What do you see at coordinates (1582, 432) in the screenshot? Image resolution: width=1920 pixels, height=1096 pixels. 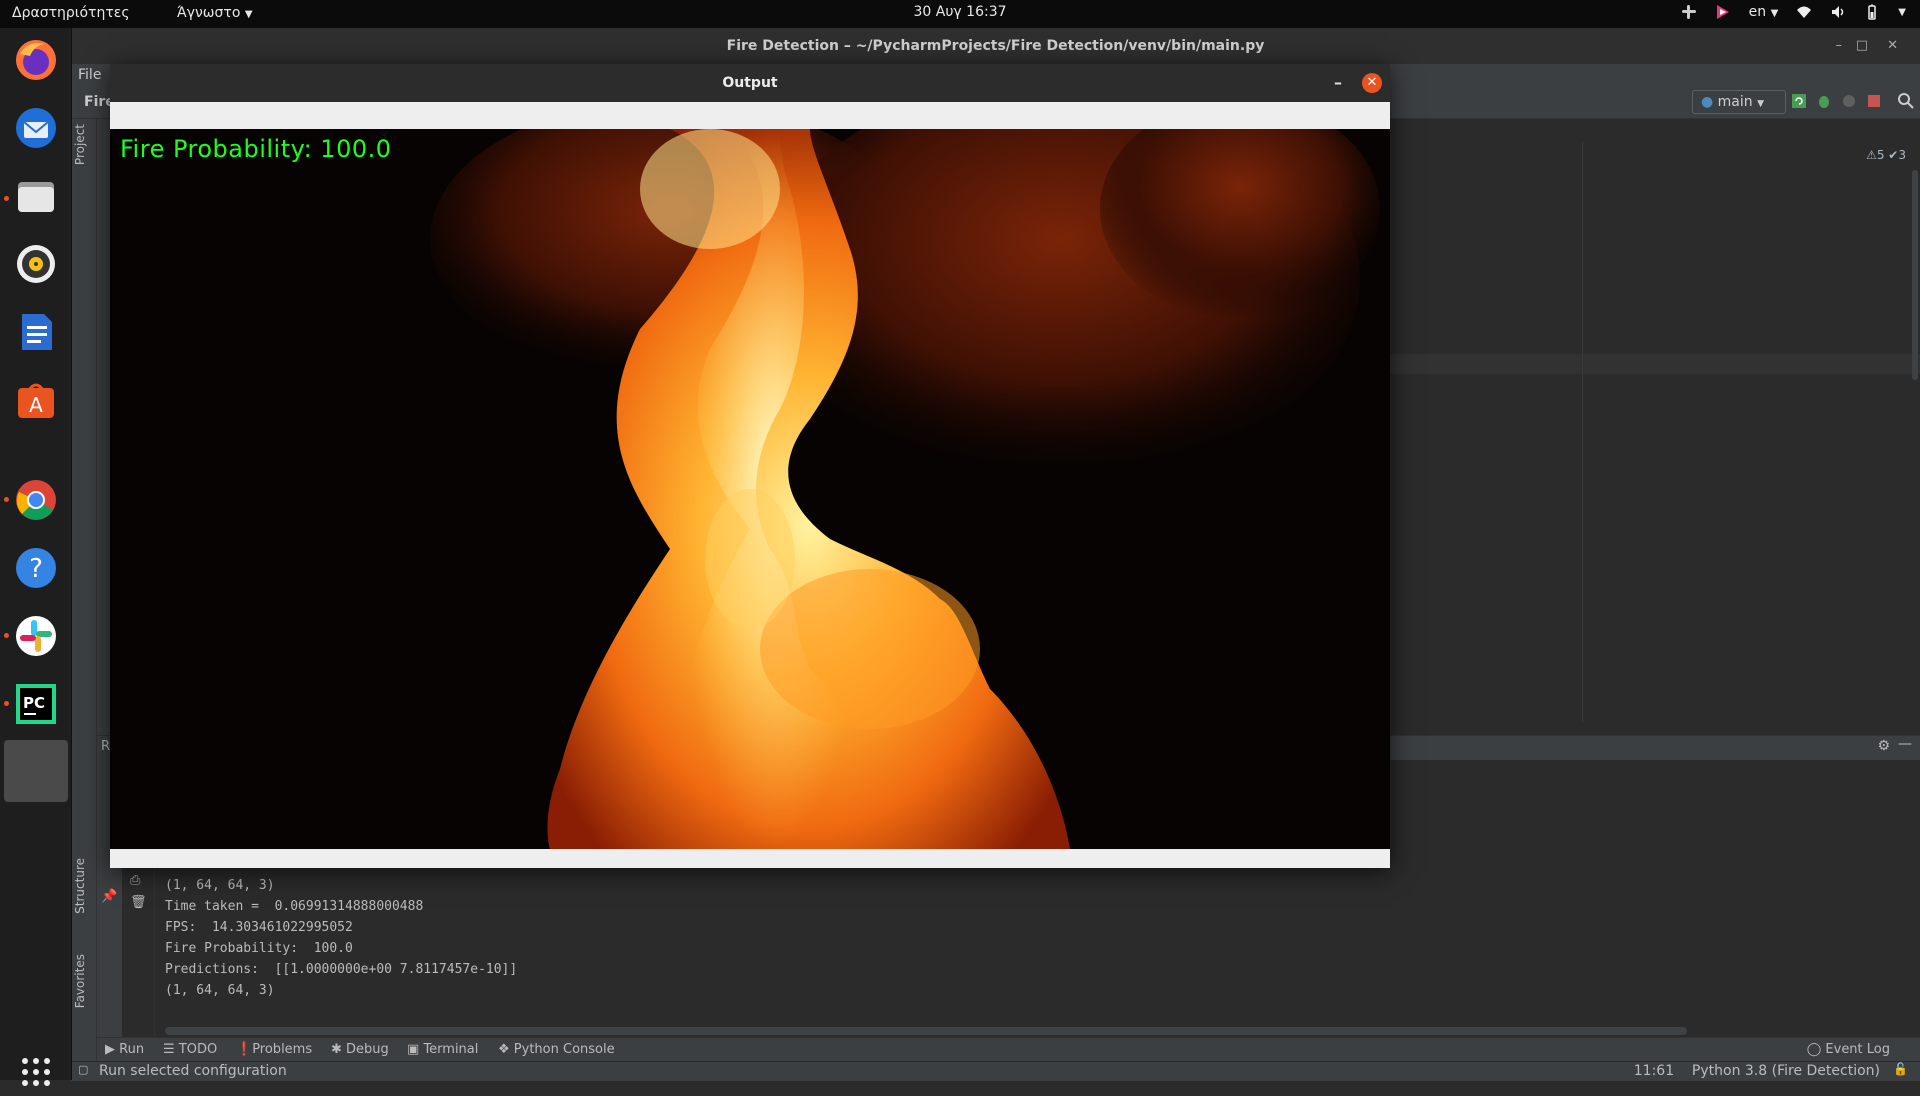 I see `right-margin-guide` at bounding box center [1582, 432].